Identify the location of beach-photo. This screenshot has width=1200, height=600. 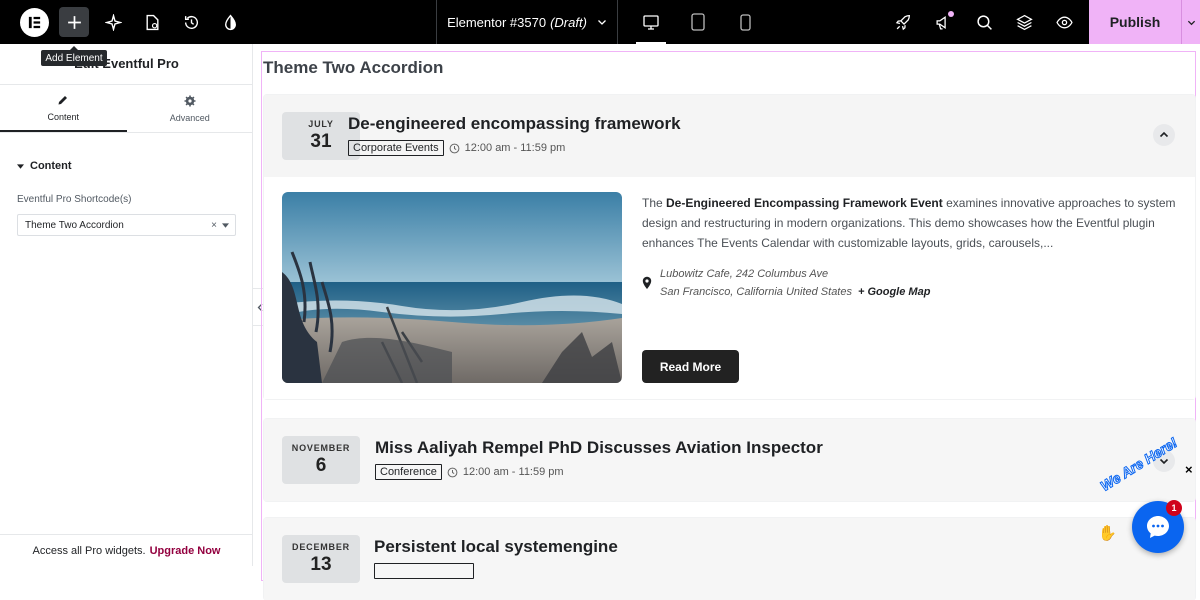
(452, 287).